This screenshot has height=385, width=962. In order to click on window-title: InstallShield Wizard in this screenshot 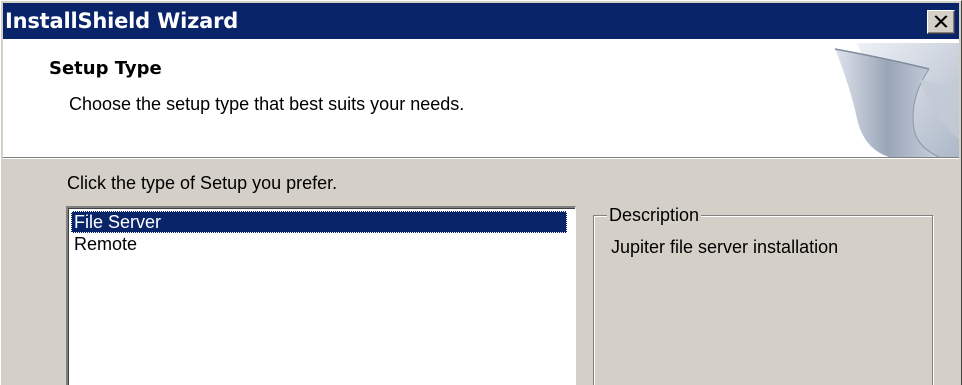, I will do `click(122, 21)`.